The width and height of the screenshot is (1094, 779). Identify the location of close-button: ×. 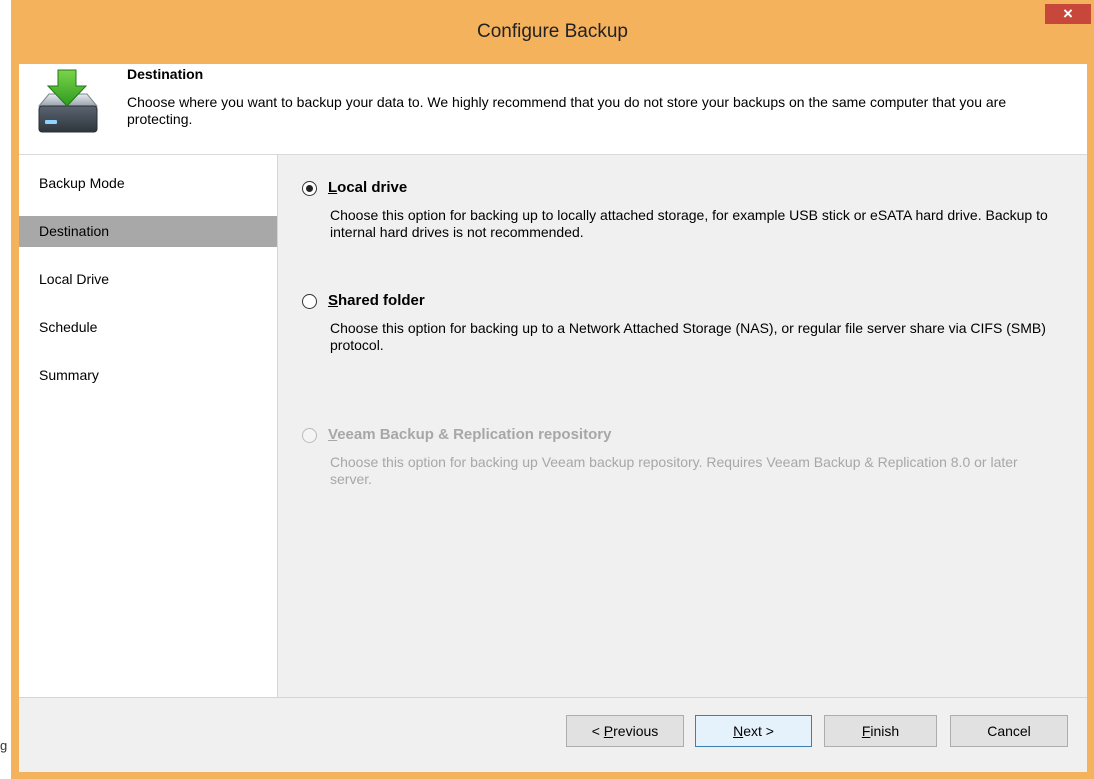
(1068, 14).